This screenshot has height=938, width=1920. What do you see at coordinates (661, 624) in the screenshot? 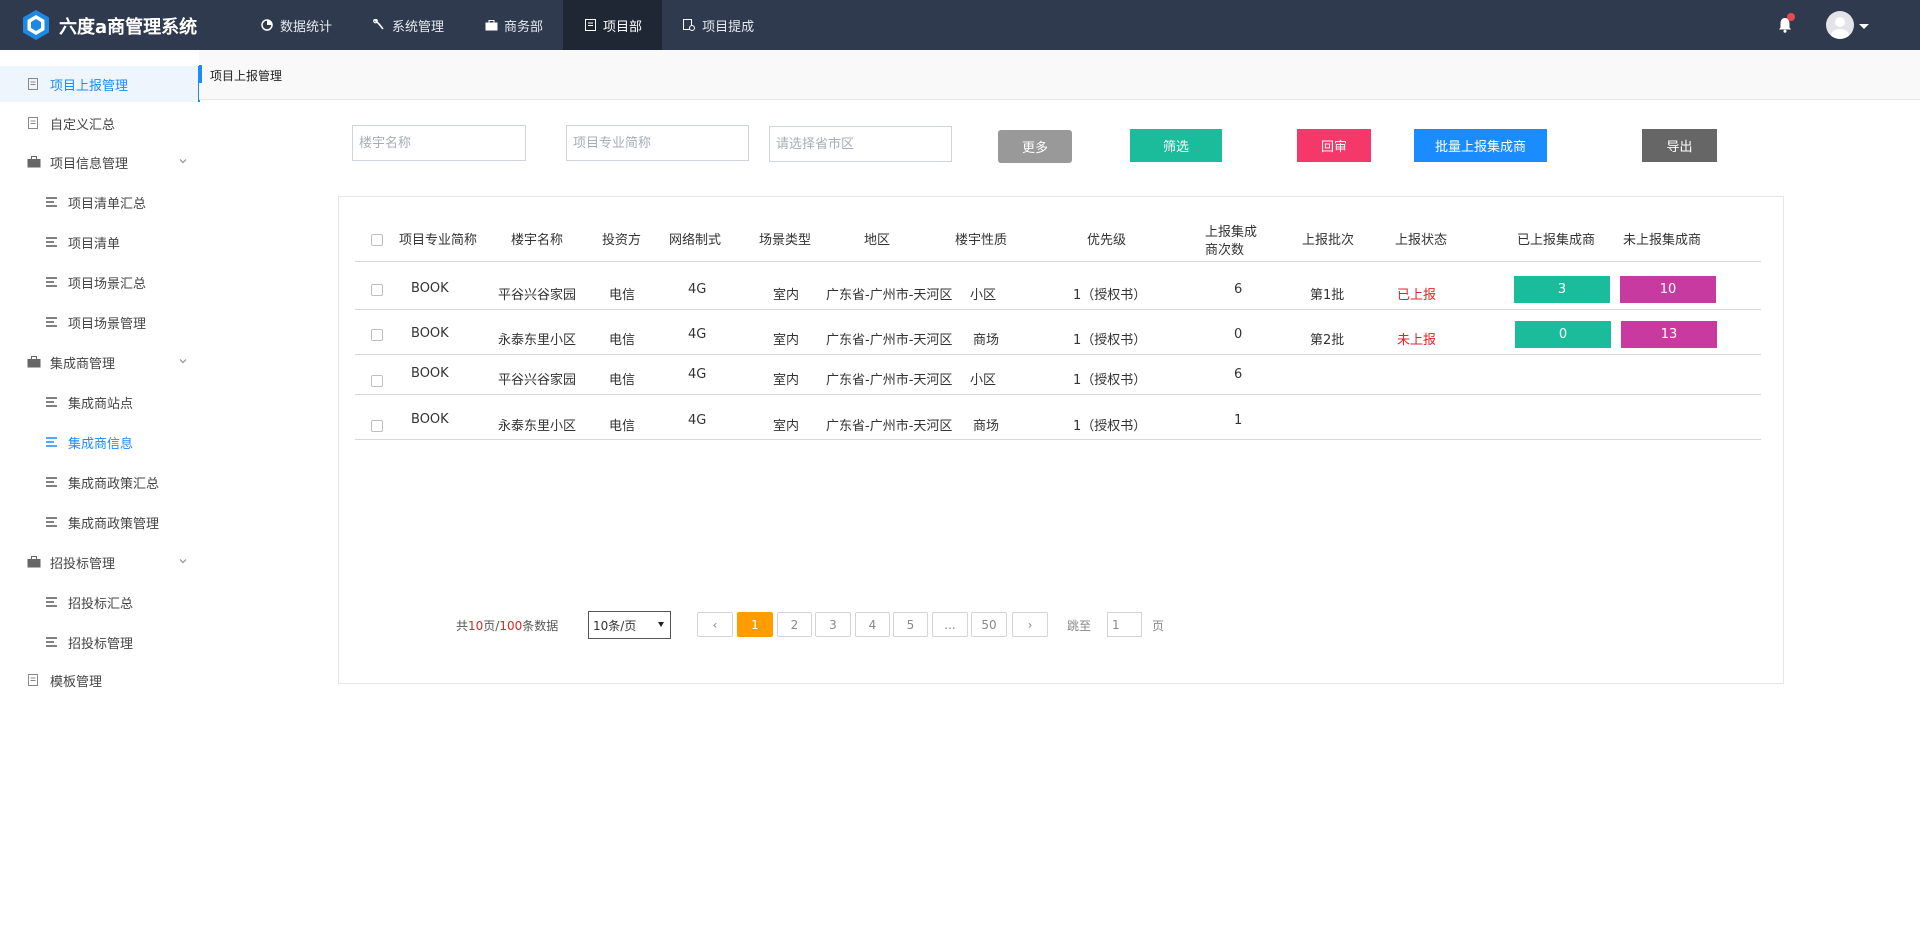
I see `caret-down-icon` at bounding box center [661, 624].